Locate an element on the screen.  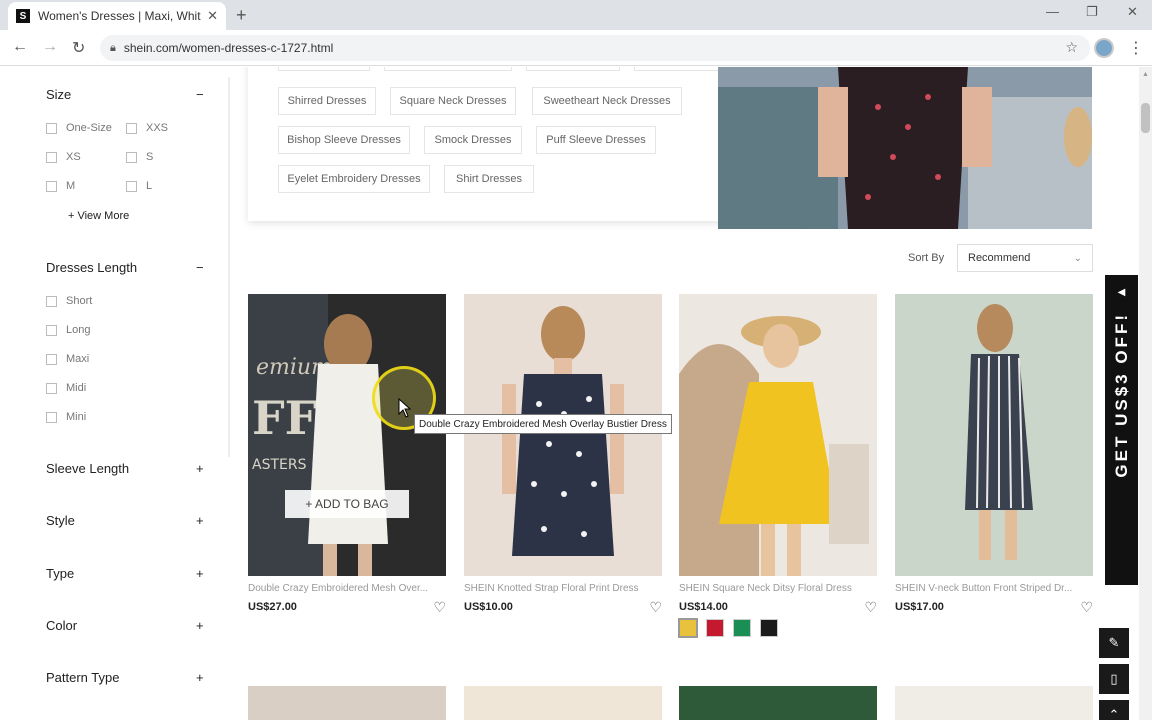
tag-chip: Shirred Dresses is located at coordinates (327, 101).